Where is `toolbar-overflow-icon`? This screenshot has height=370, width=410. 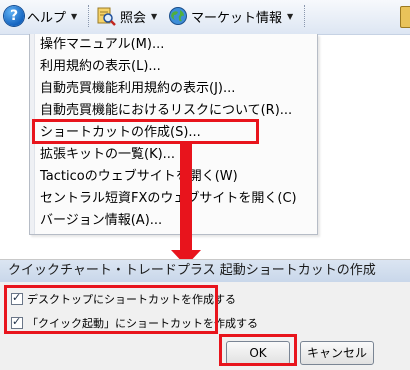
toolbar-overflow-icon is located at coordinates (405, 17).